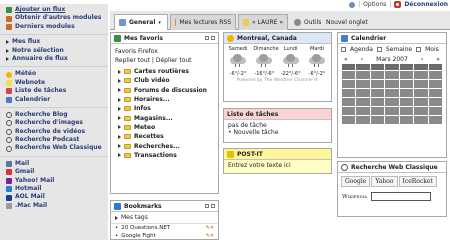 This screenshot has width=450, height=240. What do you see at coordinates (277, 166) in the screenshot?
I see `postit-textarea: Entrez votre texte ici` at bounding box center [277, 166].